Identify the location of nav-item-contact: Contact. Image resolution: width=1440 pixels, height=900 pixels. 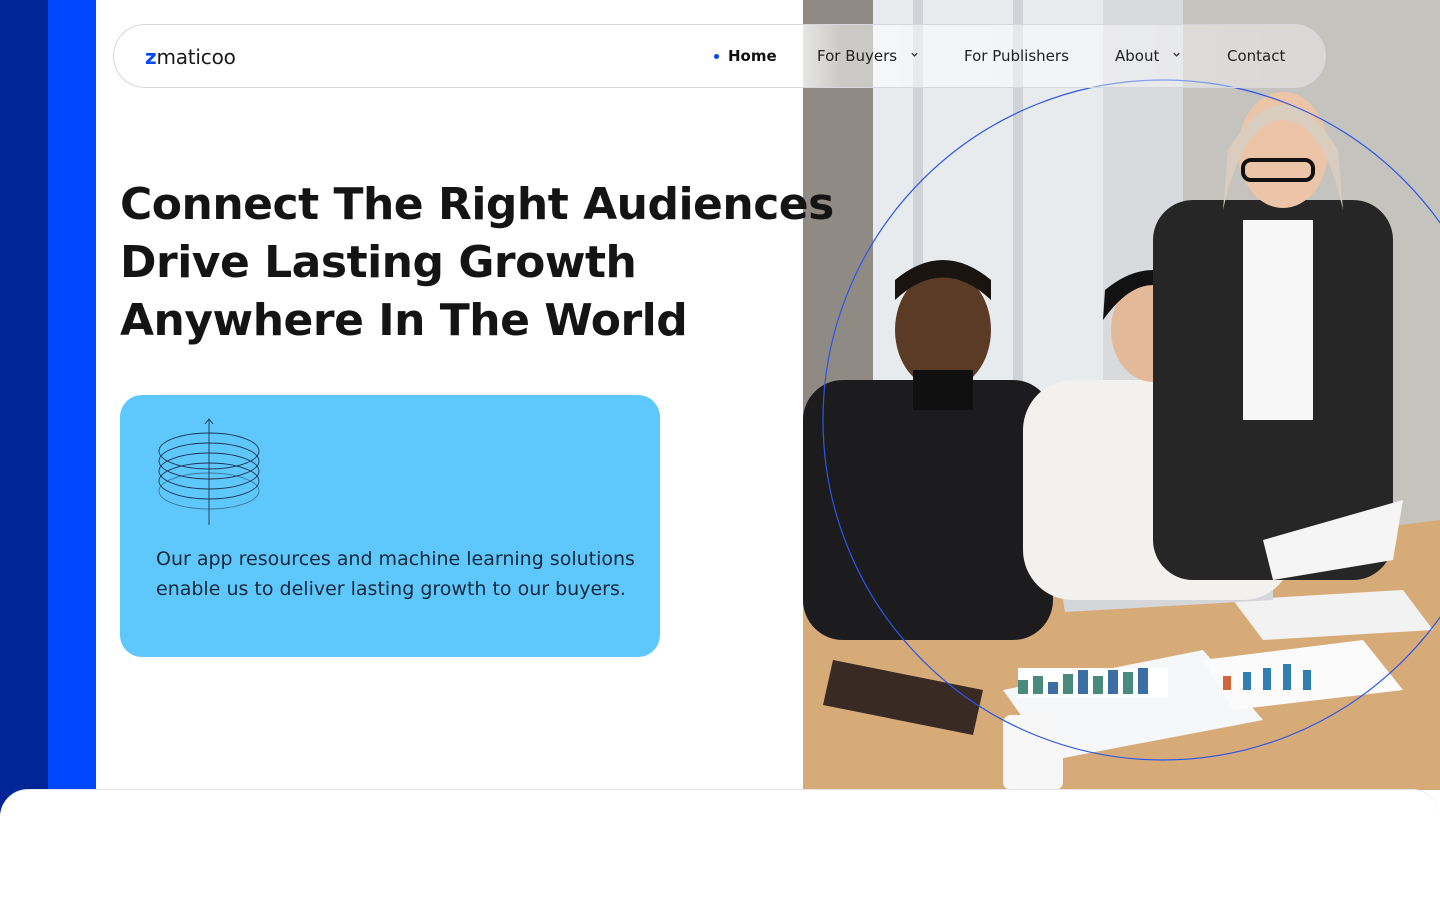
(1256, 56).